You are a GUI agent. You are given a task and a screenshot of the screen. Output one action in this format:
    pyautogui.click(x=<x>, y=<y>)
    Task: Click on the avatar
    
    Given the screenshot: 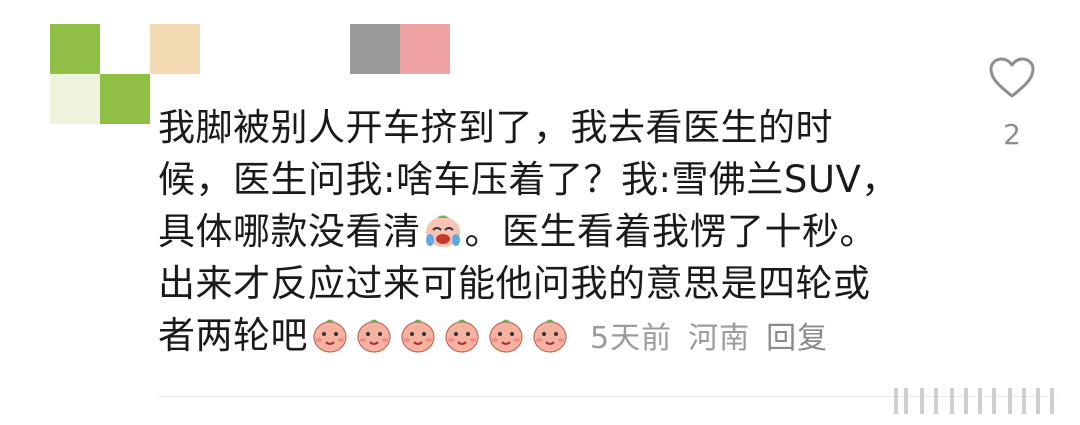 What is the action you would take?
    pyautogui.click(x=100, y=74)
    